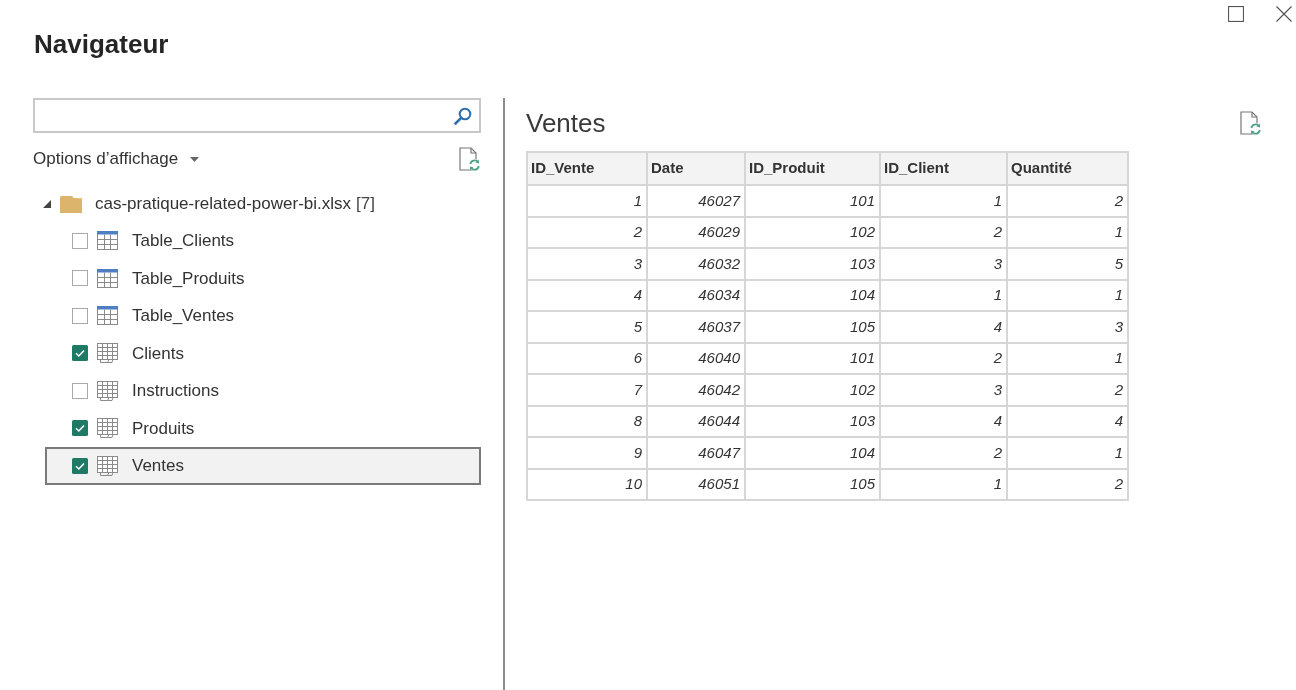 This screenshot has height=690, width=1296. What do you see at coordinates (263, 466) in the screenshot?
I see `tree-item: Ventes` at bounding box center [263, 466].